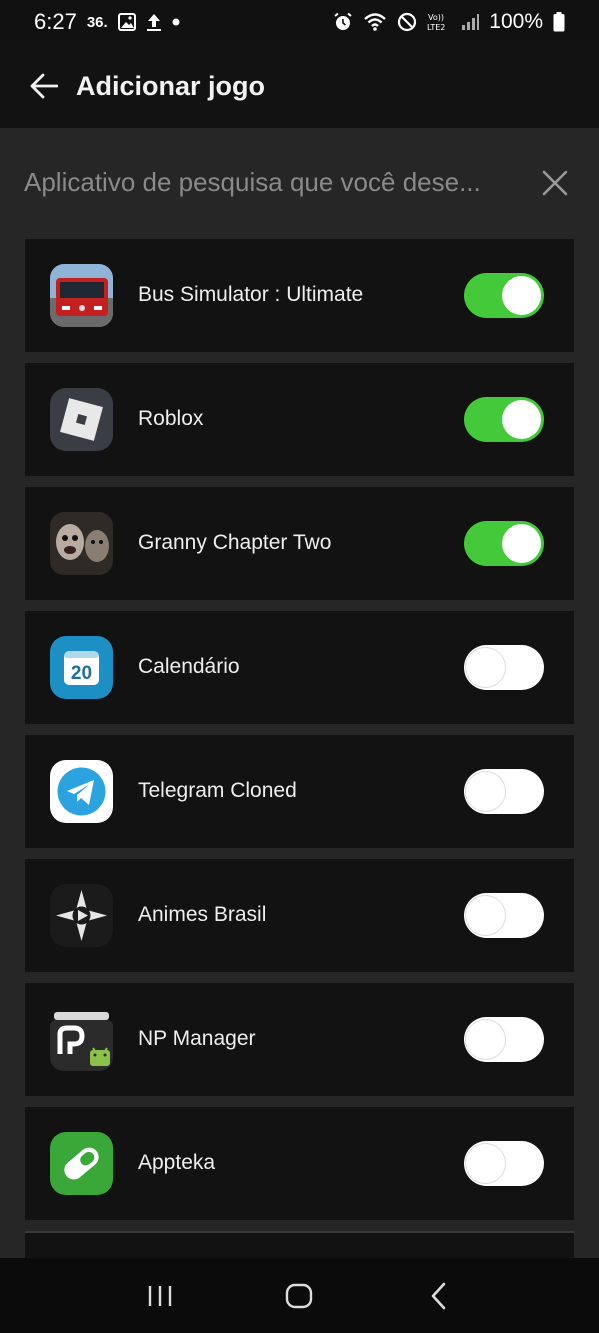 This screenshot has height=1333, width=599. I want to click on list-item: Appteka, so click(299, 1163).